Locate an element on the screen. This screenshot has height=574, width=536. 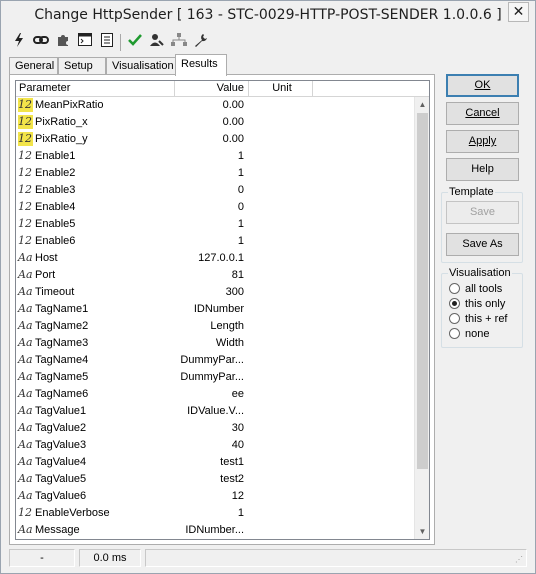
visualisation-option: this + ref is located at coordinates (478, 319).